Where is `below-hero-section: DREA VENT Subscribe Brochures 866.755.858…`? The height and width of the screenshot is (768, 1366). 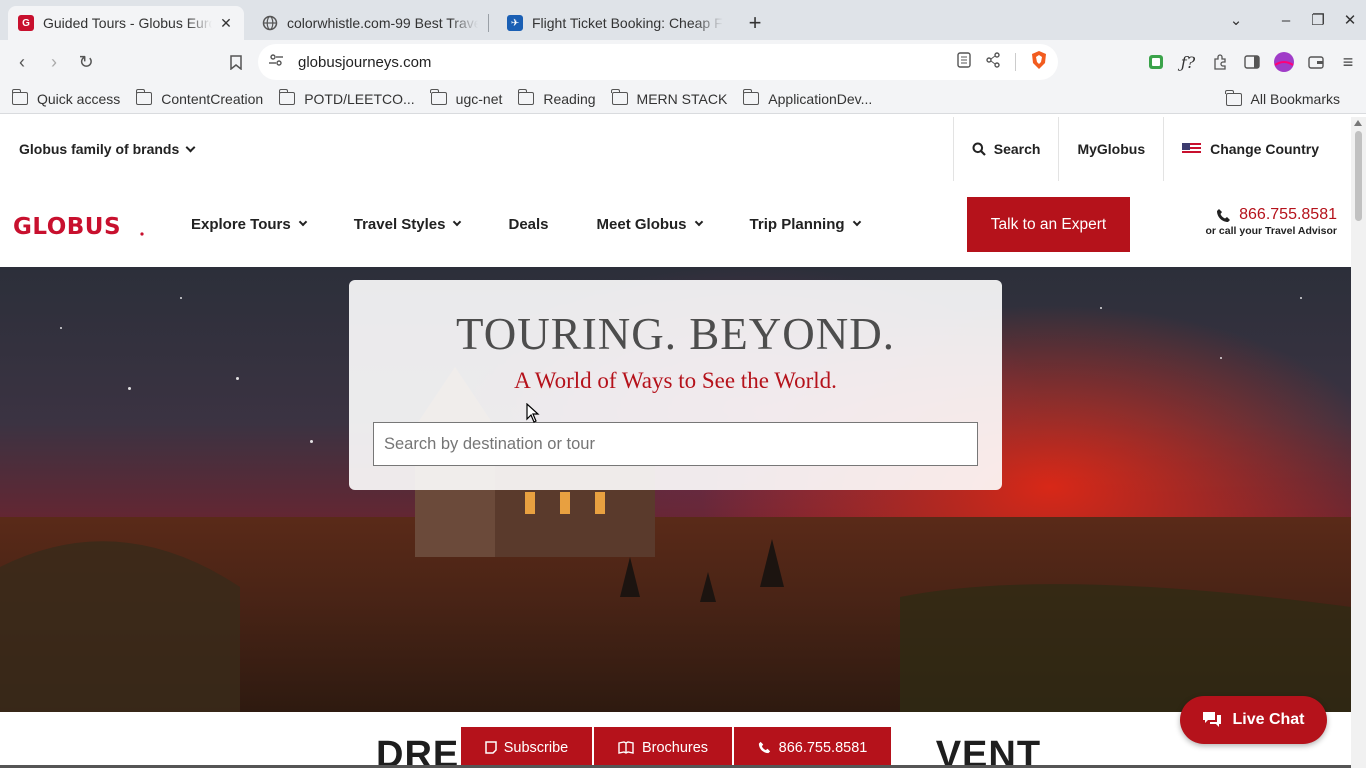
below-hero-section: DREA VENT Subscribe Brochures 866.755.858… is located at coordinates (675, 740).